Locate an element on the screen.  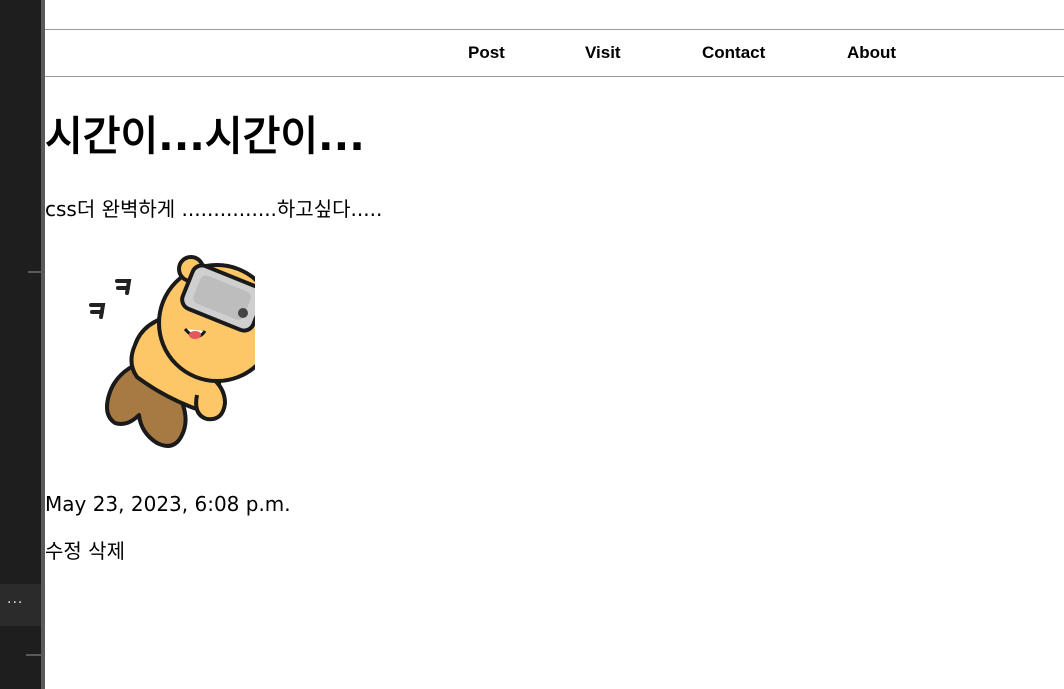
nav-link-about: About is located at coordinates (871, 53).